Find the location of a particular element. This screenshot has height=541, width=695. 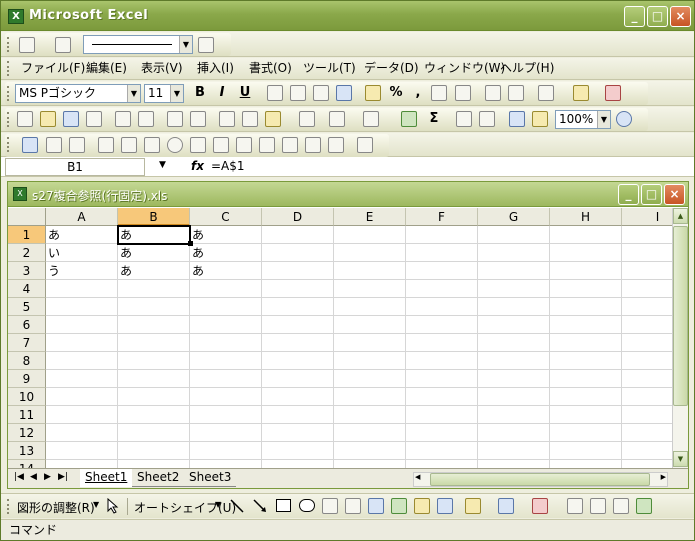

scroll-right-icon: ▶ is located at coordinates (663, 477).